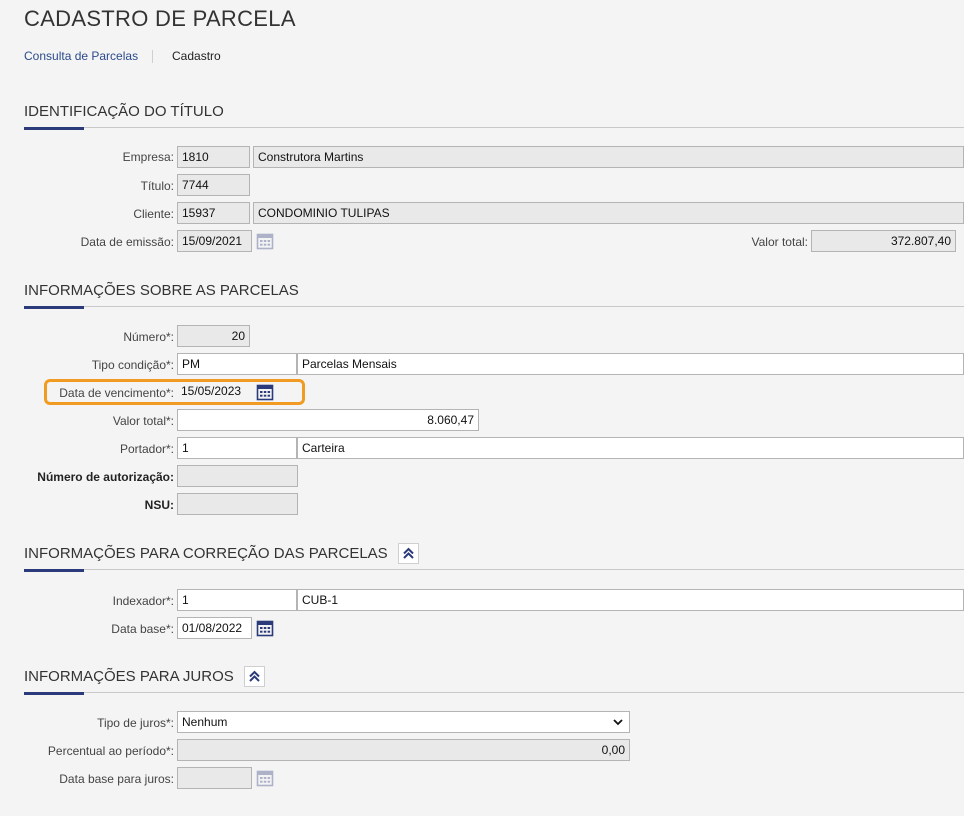  Describe the element at coordinates (608, 213) in the screenshot. I see `cliente-name-field: CONDOMINIO TULIPAS` at that location.